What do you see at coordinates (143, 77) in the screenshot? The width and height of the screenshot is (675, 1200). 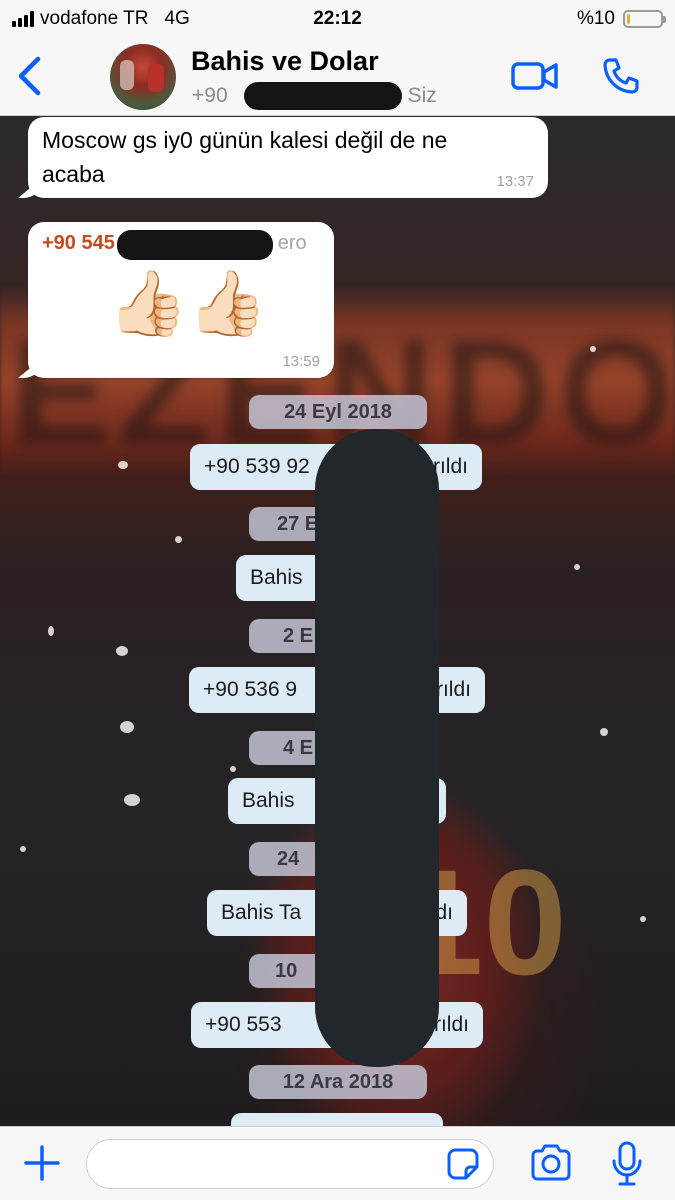 I see `group-avatar` at bounding box center [143, 77].